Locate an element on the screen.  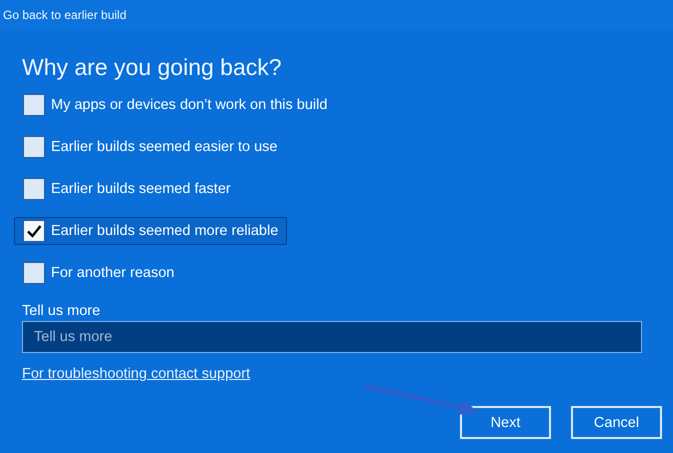
heading: Why are you going back? is located at coordinates (152, 67).